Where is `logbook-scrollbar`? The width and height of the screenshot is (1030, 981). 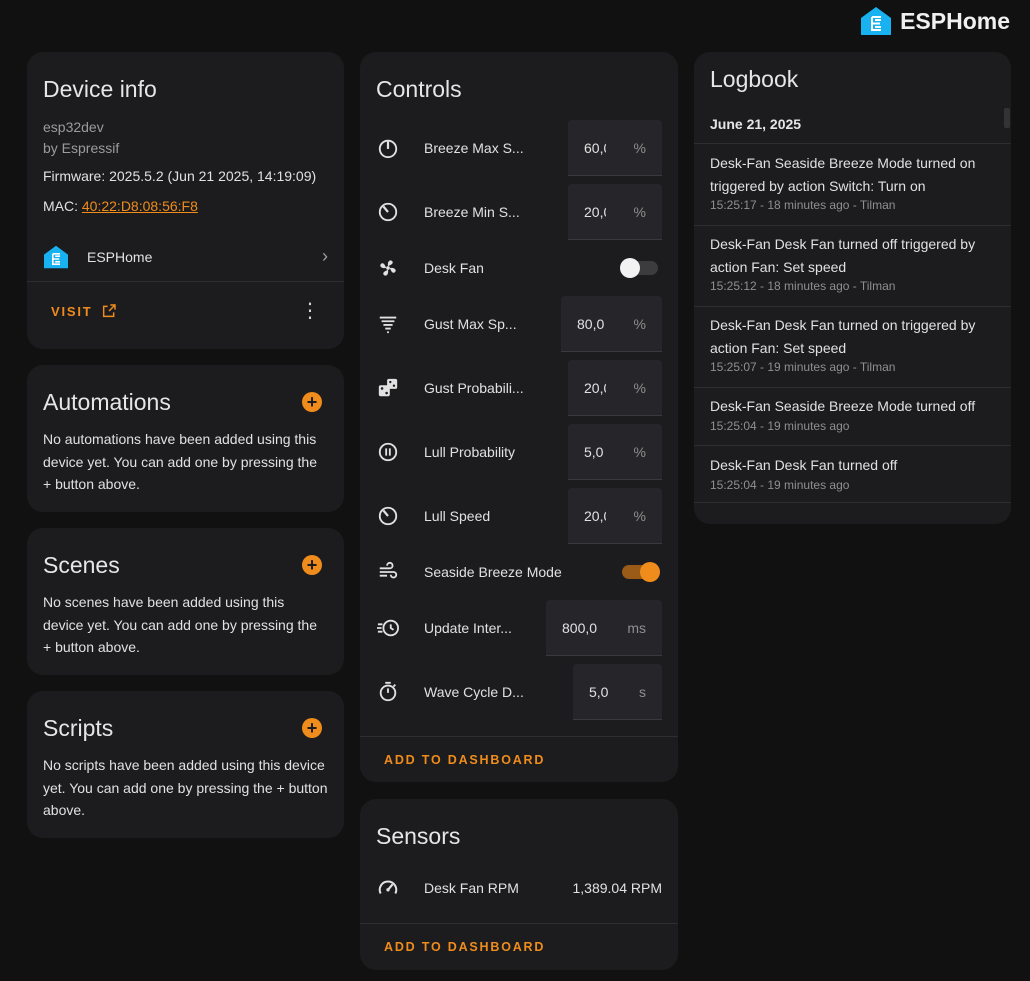 logbook-scrollbar is located at coordinates (1007, 118).